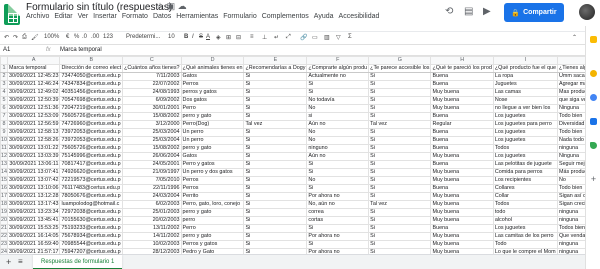 This screenshot has width=600, height=269. What do you see at coordinates (525, 124) in the screenshot?
I see `cell: Los juguetes para perro` at bounding box center [525, 124].